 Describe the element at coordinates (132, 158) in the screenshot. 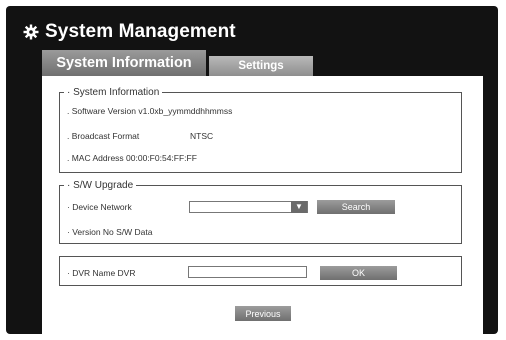

I see `mac-address-text: . MAC Address 00:00:F0:54:FF:FF` at that location.